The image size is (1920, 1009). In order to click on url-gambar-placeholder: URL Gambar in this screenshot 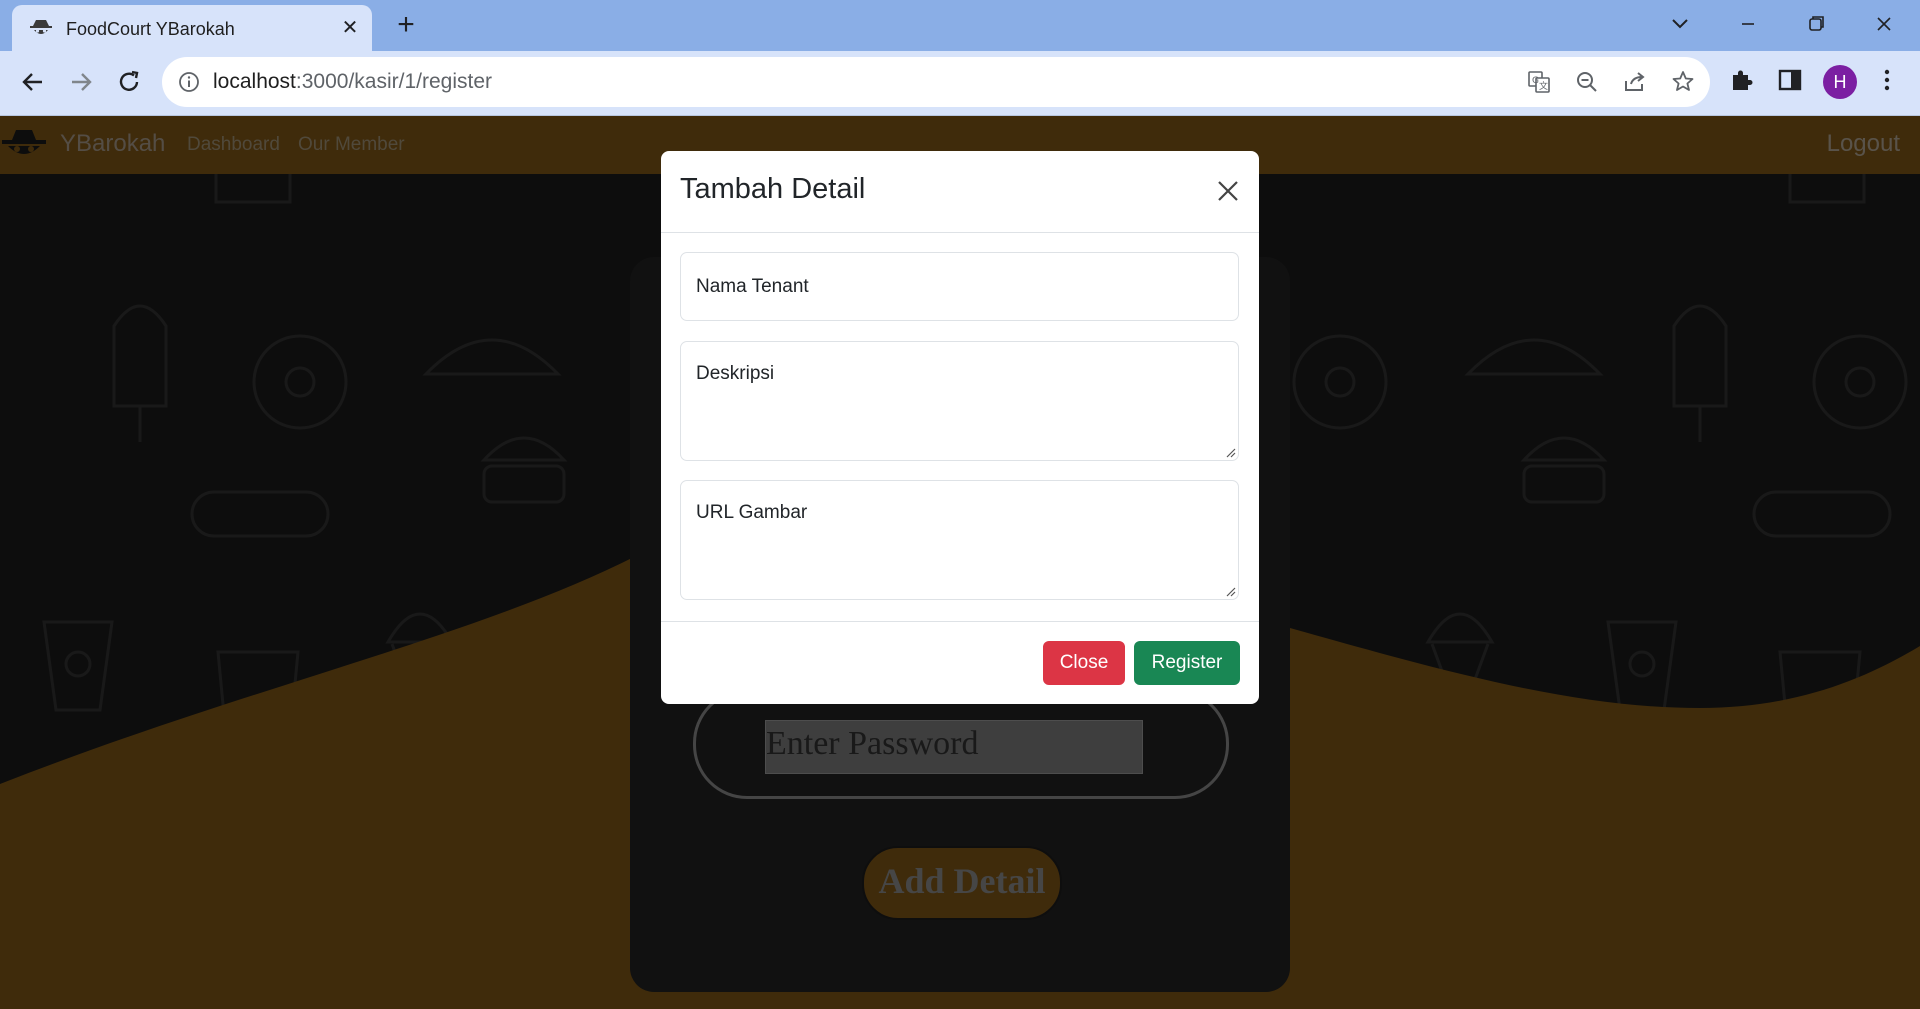, I will do `click(752, 512)`.